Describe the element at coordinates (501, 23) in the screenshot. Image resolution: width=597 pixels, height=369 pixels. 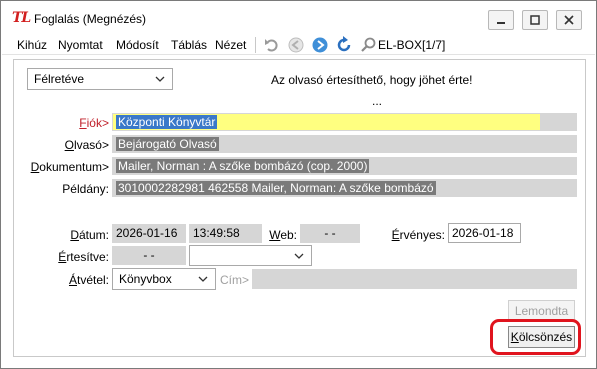
I see `minimize-icon` at that location.